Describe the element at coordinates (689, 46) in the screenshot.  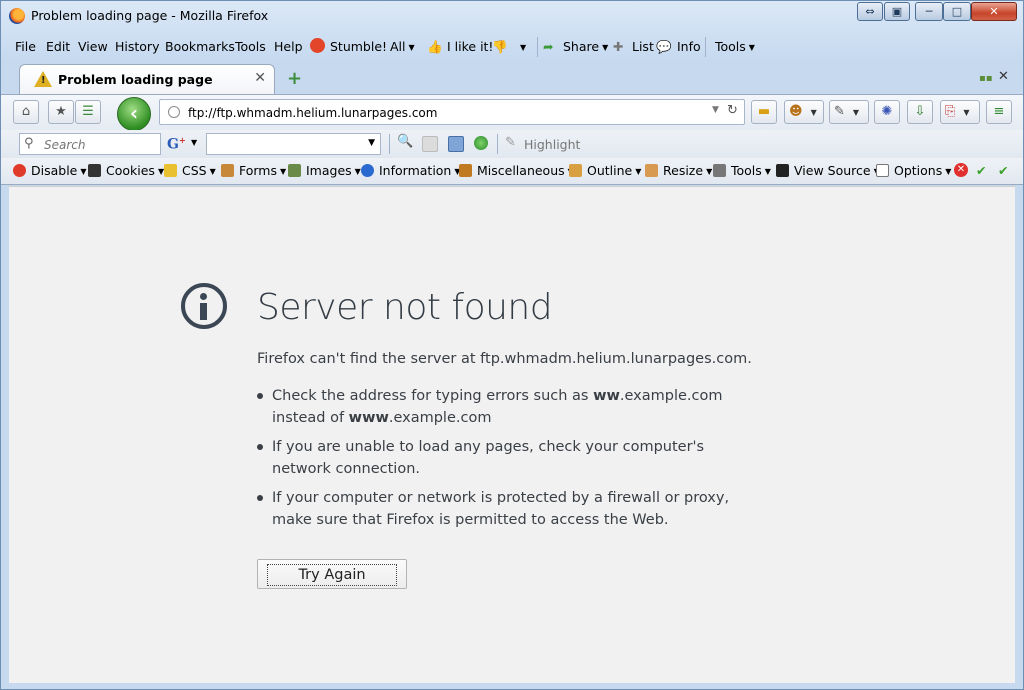
I see `info-button: Info` at that location.